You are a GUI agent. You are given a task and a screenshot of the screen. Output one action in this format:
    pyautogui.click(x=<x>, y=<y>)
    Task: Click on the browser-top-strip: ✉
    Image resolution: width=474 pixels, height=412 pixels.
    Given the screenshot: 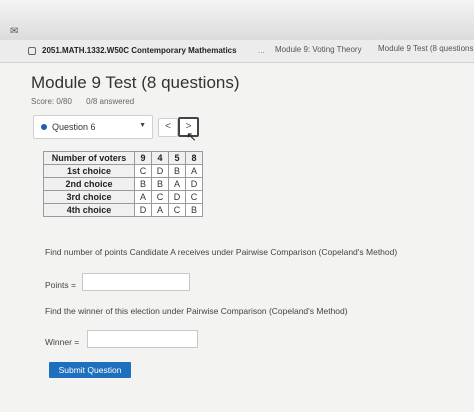 What is the action you would take?
    pyautogui.click(x=237, y=20)
    